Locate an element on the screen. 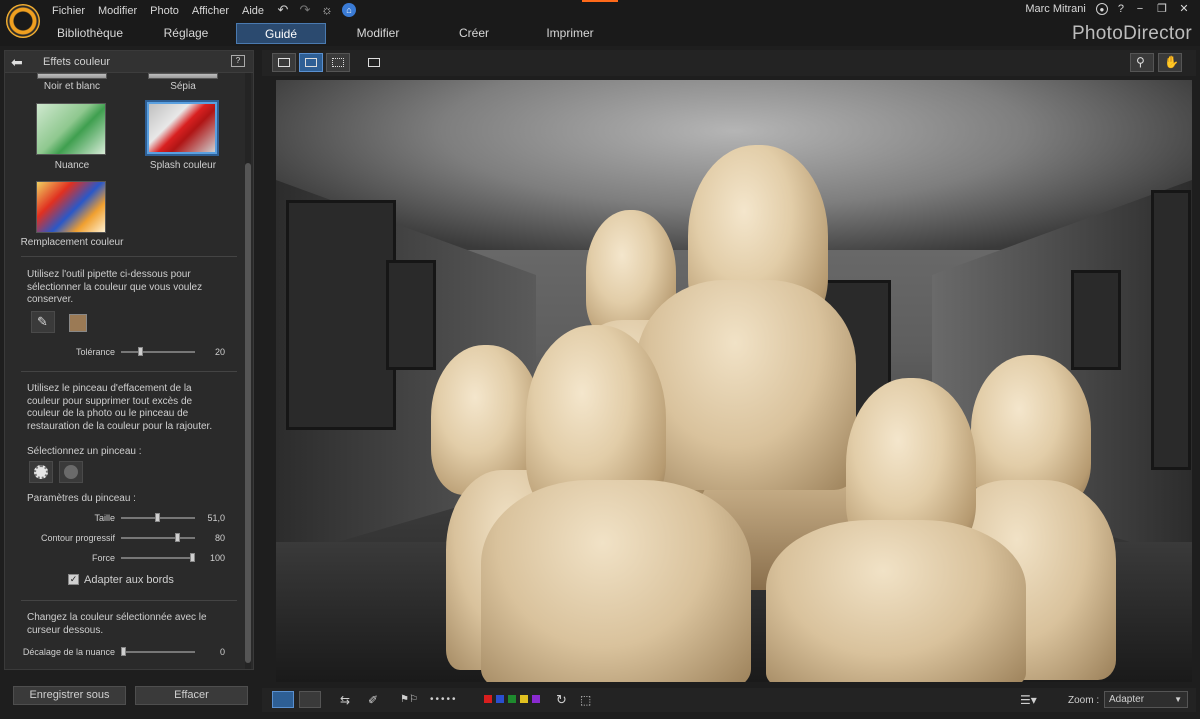  restore-icon: ❐ is located at coordinates (1162, 9).